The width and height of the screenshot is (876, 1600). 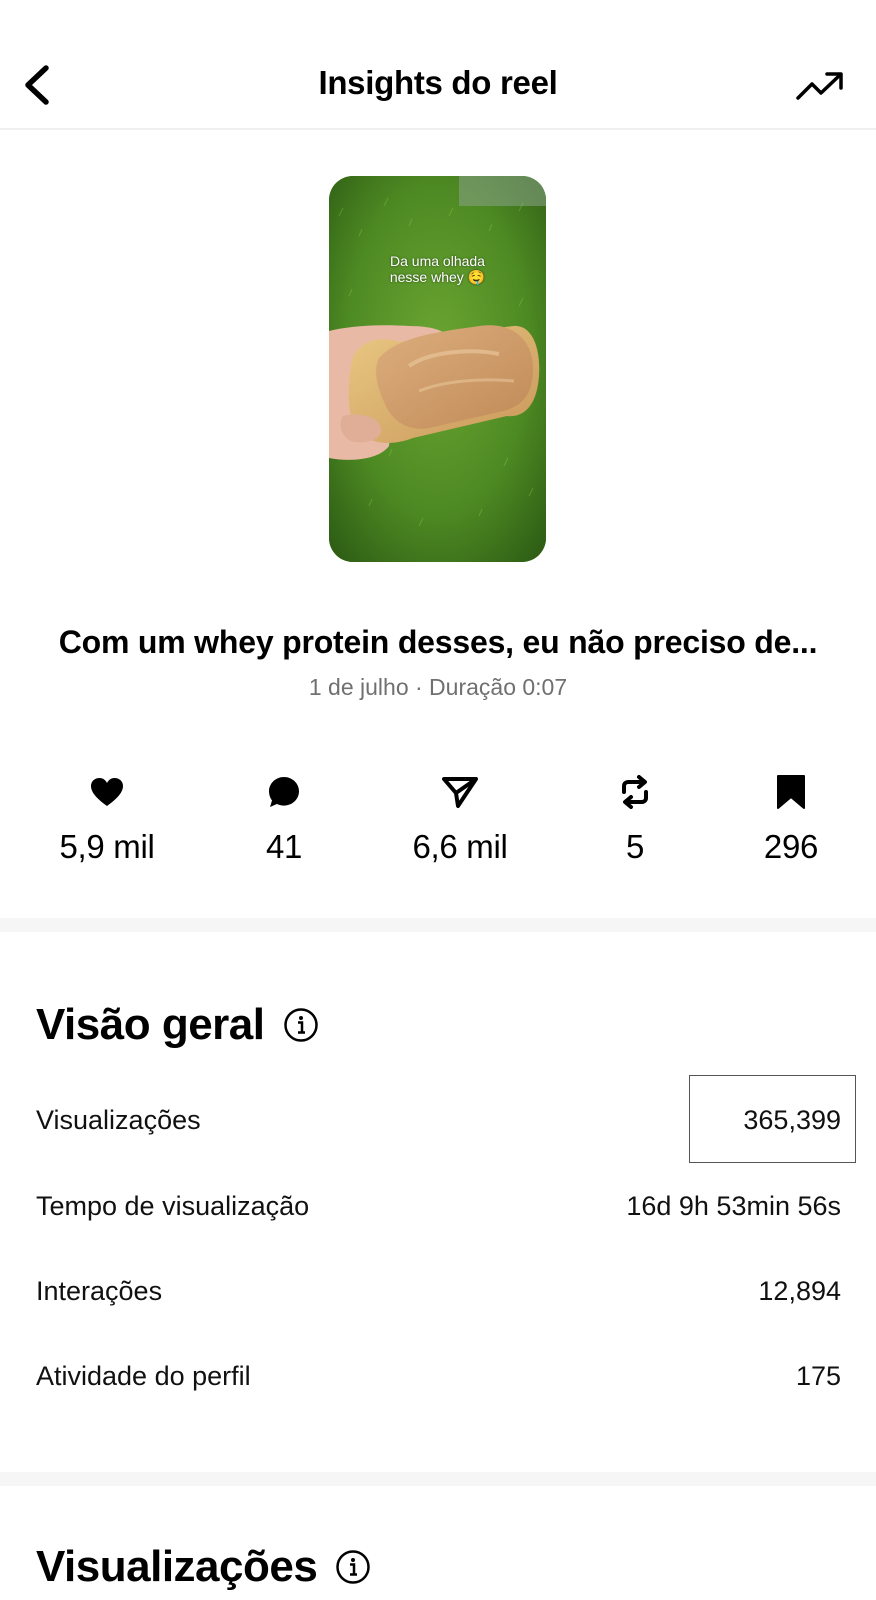 I want to click on row-label: Visualizações, so click(x=118, y=1119).